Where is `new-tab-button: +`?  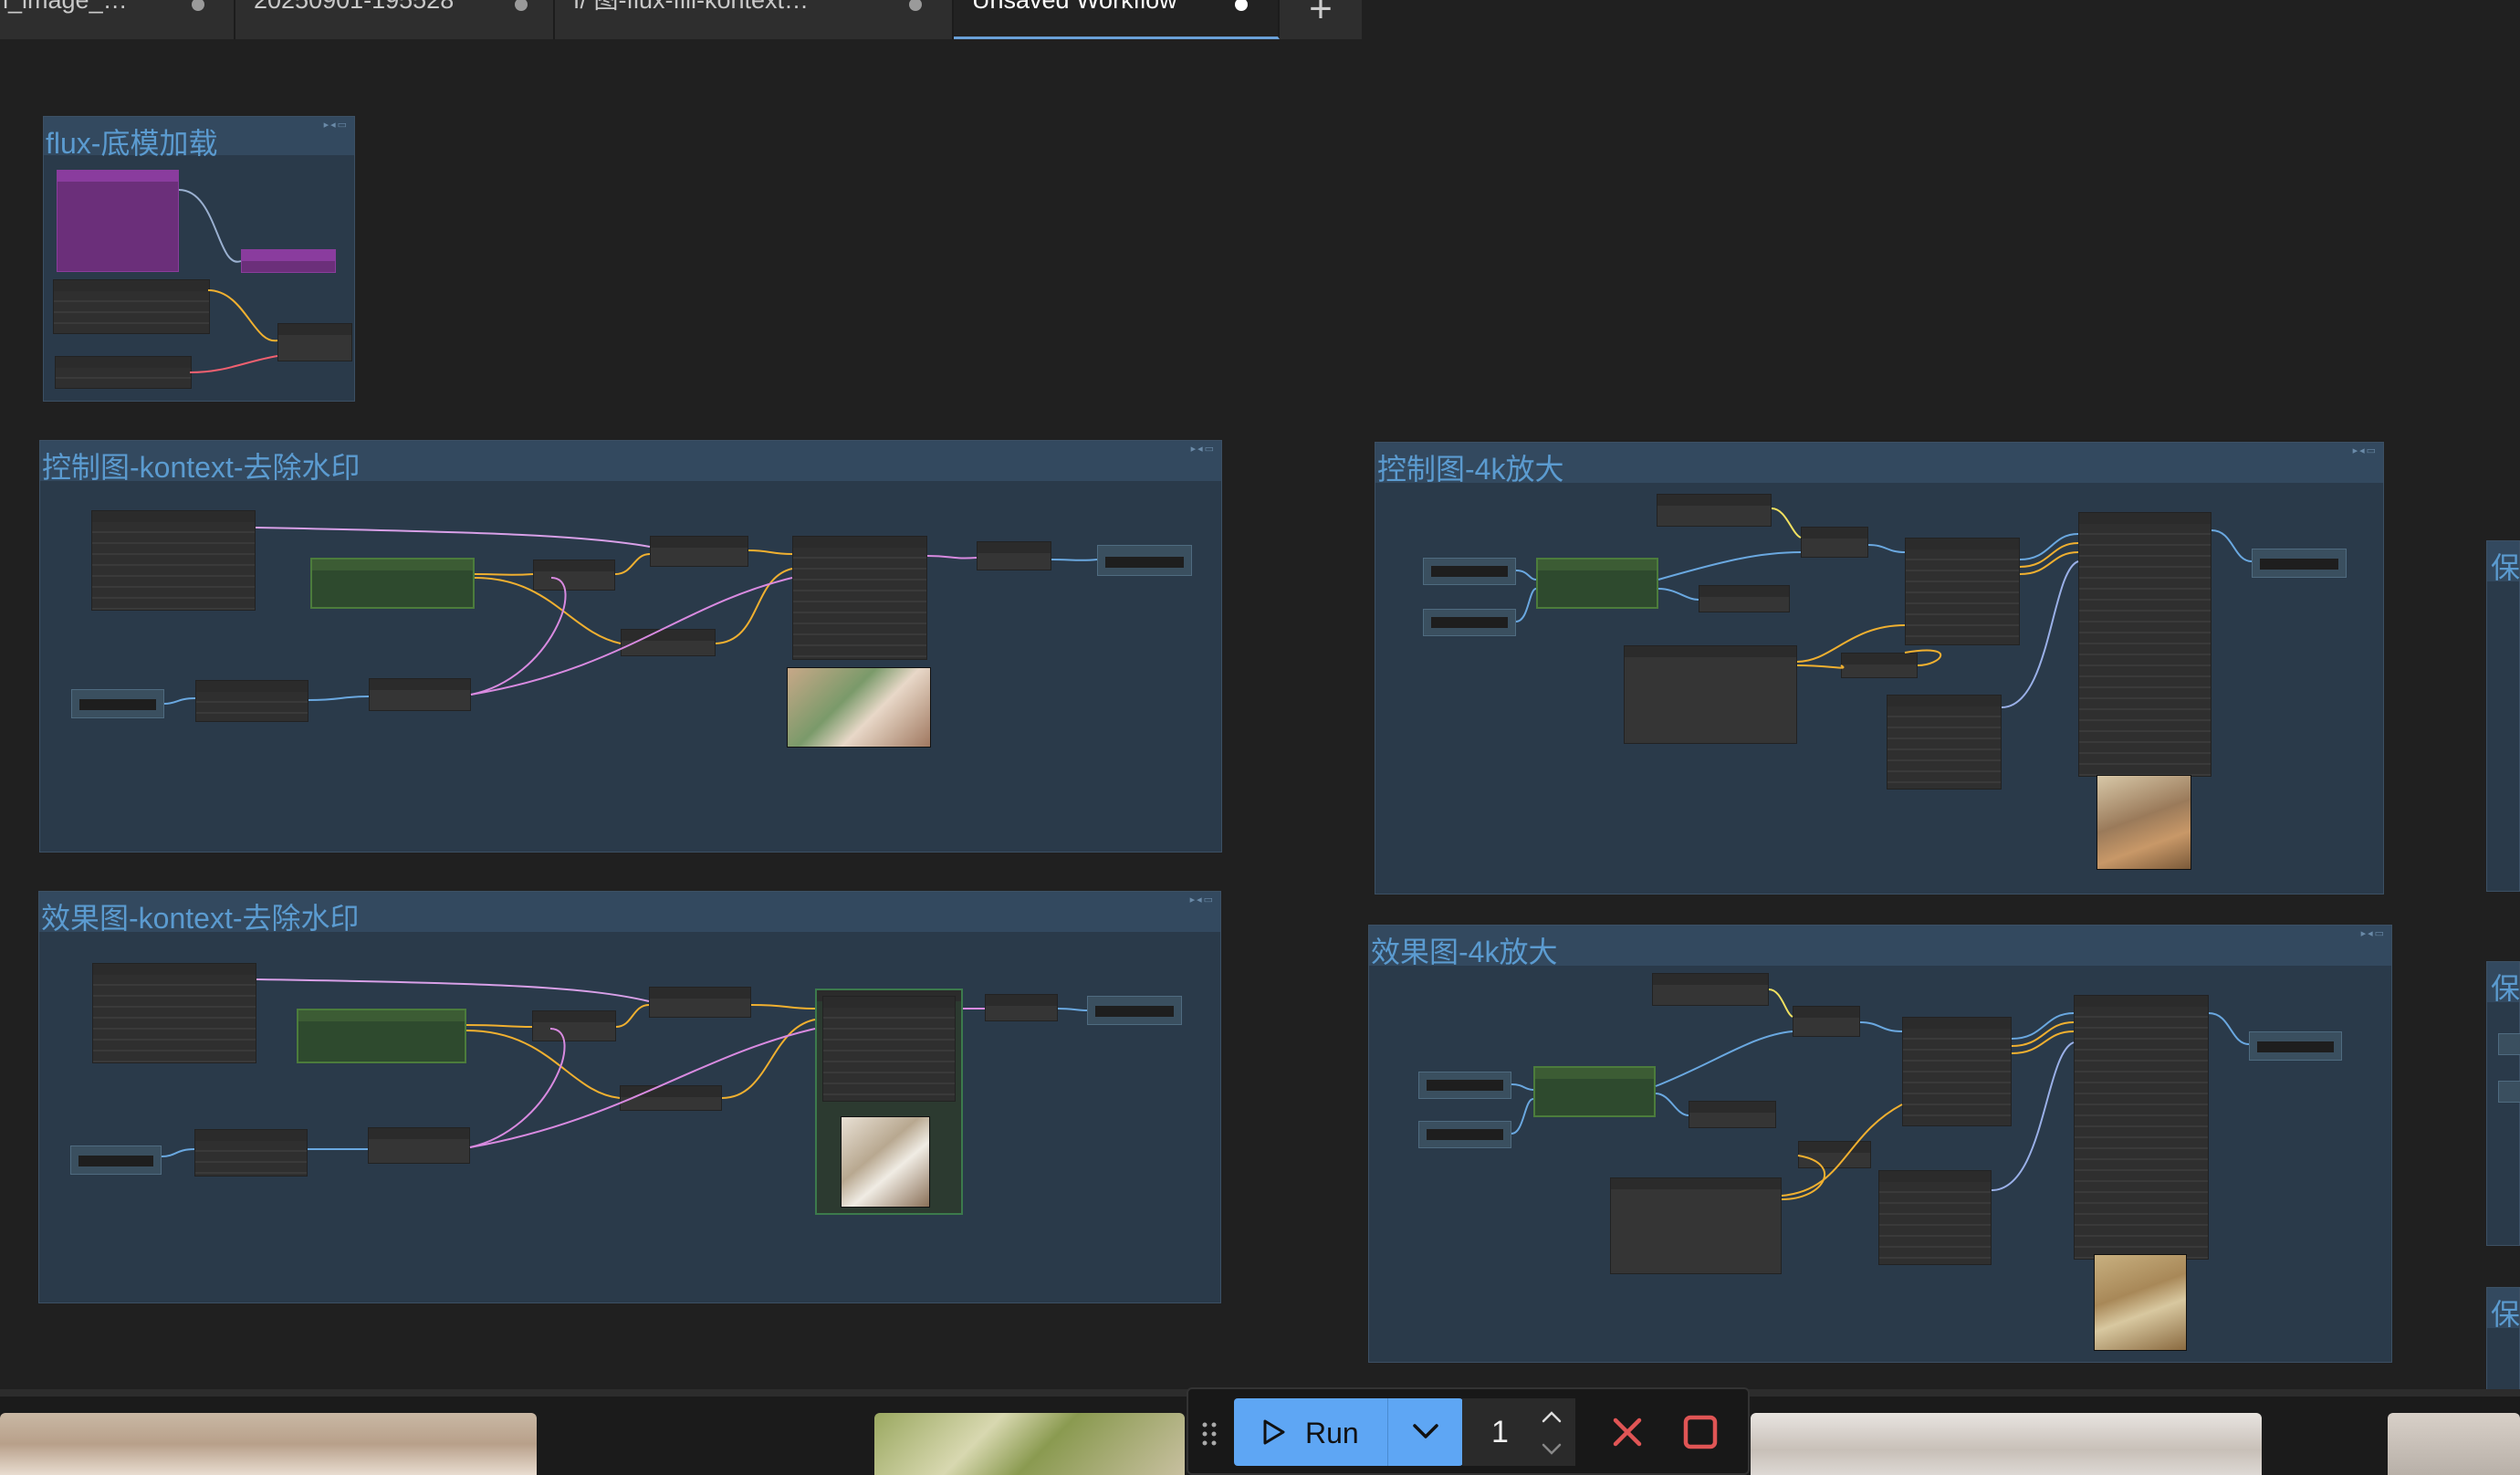 new-tab-button: + is located at coordinates (1321, 20).